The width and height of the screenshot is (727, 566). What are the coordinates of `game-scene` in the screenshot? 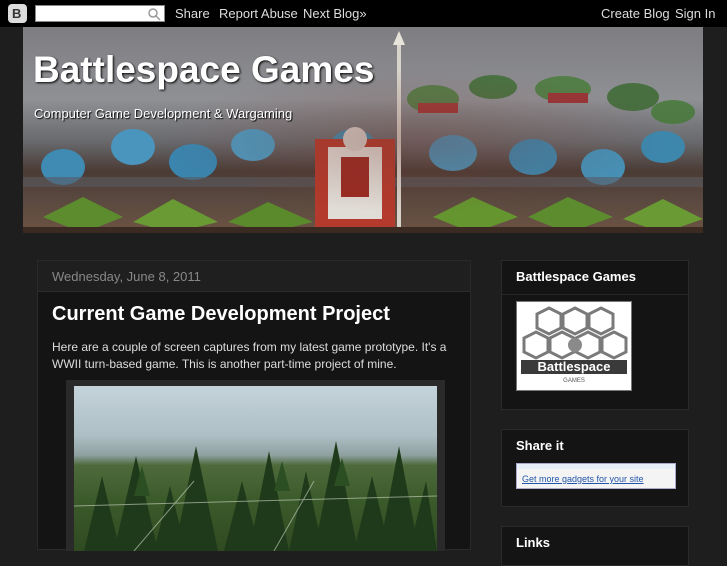 It's located at (255, 468).